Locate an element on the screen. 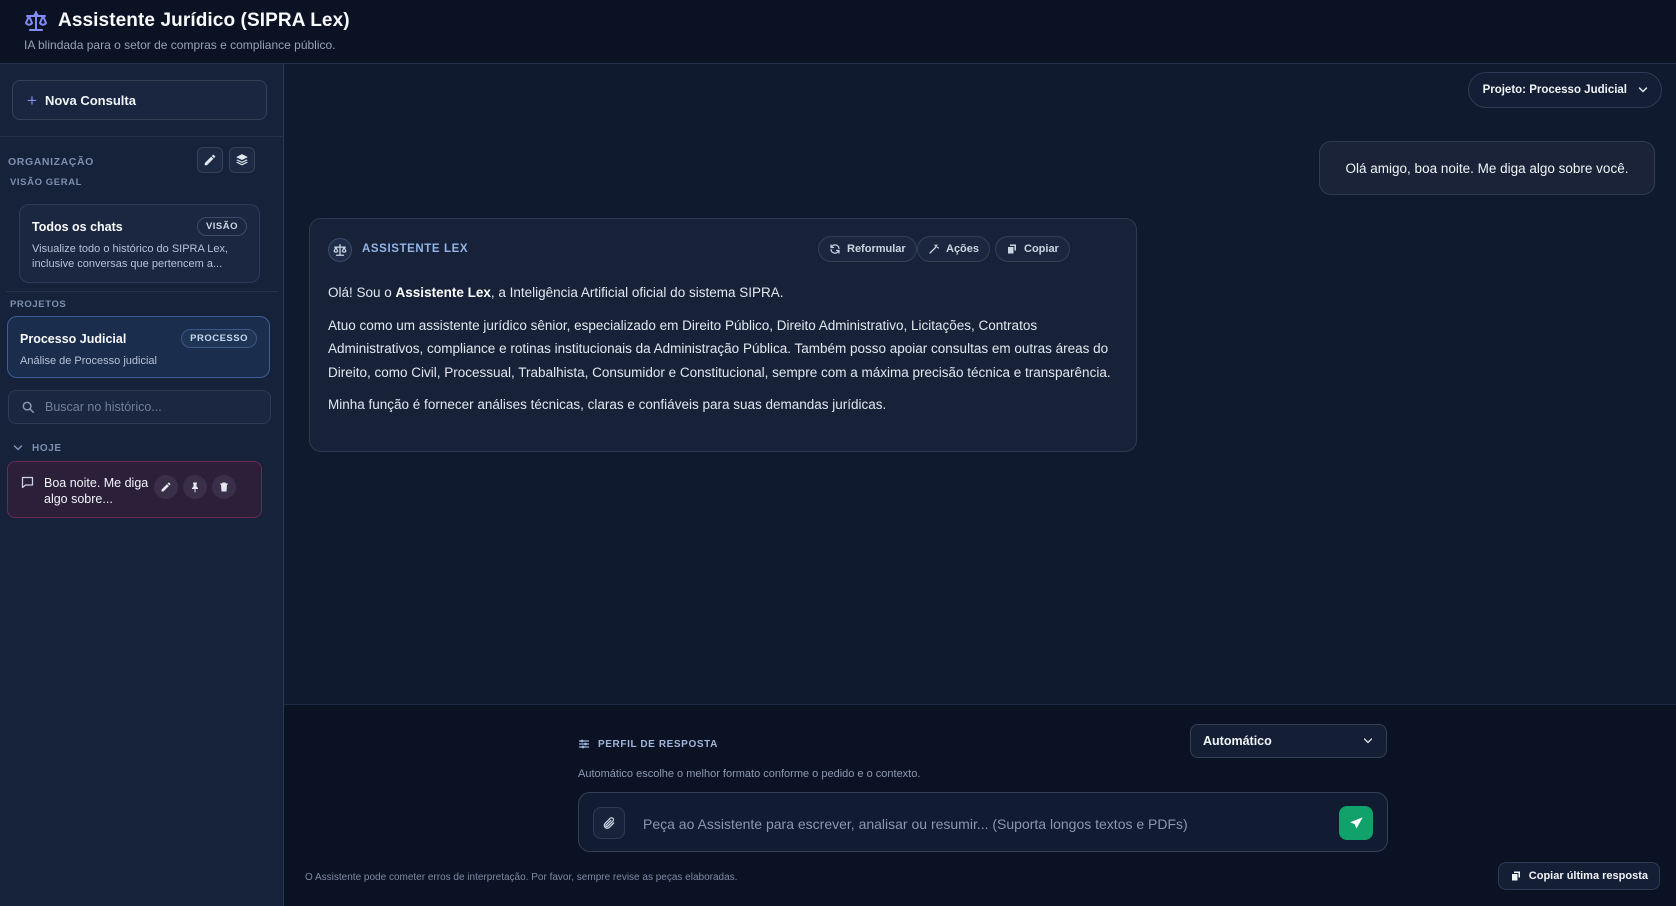 The width and height of the screenshot is (1676, 906). project-title: Processo Judicial is located at coordinates (73, 338).